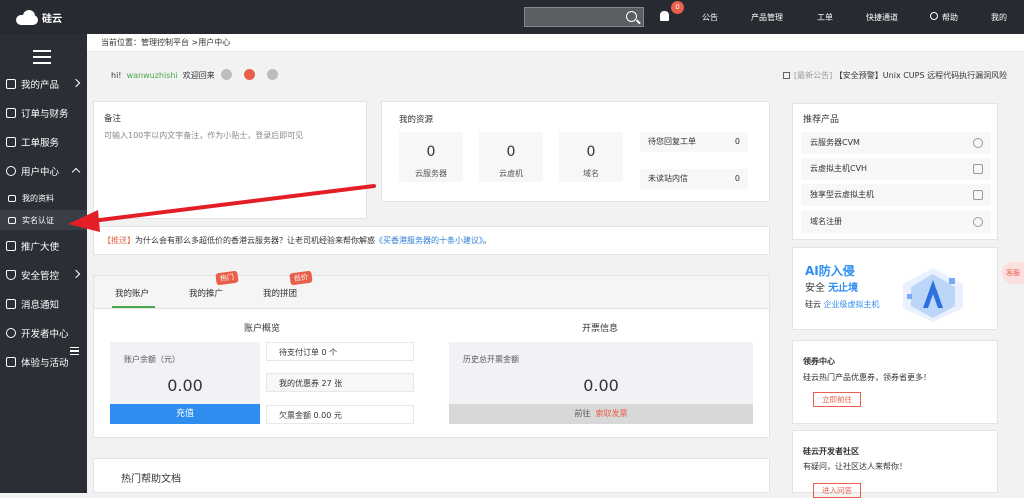  Describe the element at coordinates (222, 208) in the screenshot. I see `annotation-arrow` at that location.